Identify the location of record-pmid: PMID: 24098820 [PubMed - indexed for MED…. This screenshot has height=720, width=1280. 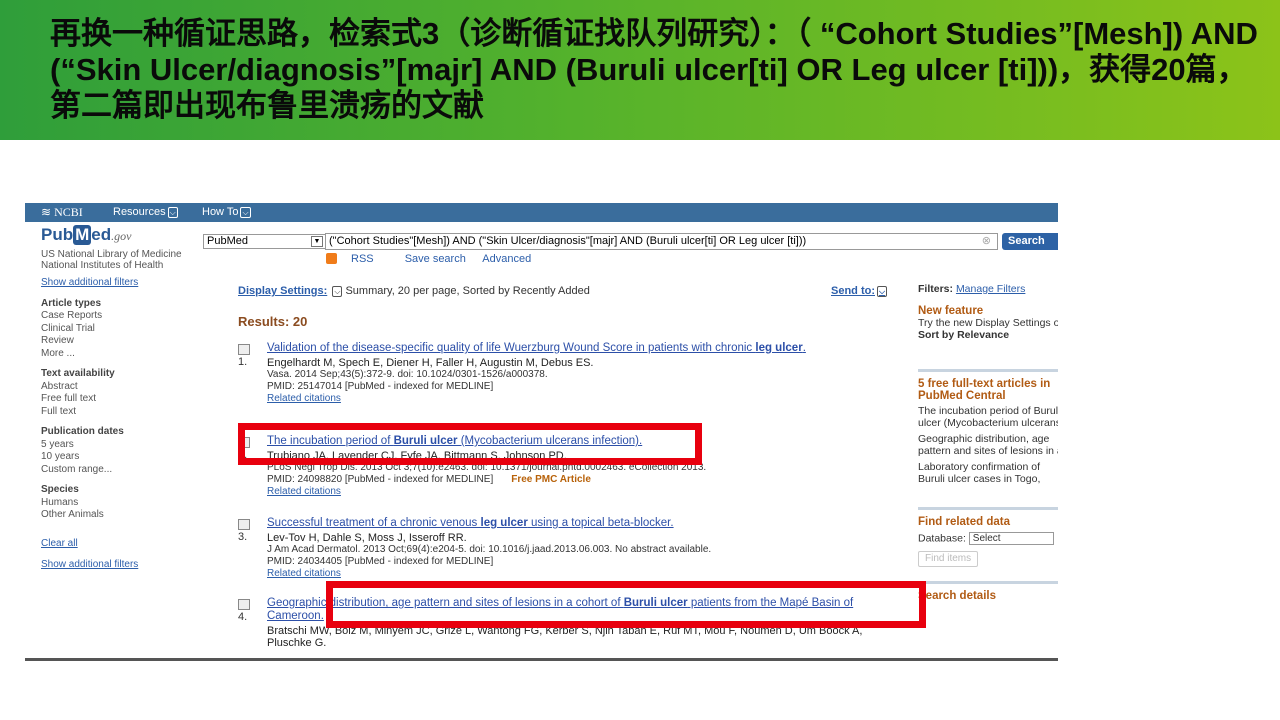
(429, 479).